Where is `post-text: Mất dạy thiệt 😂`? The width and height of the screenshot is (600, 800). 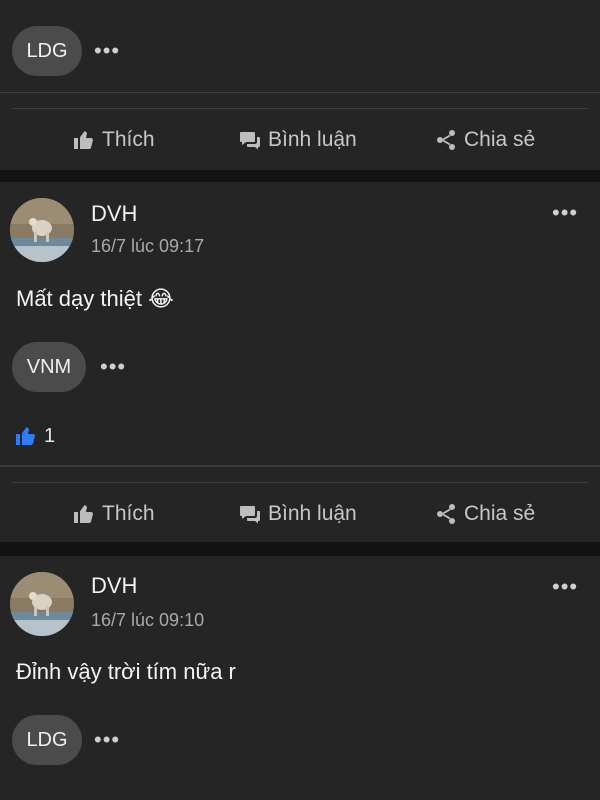 post-text: Mất dạy thiệt 😂 is located at coordinates (95, 299).